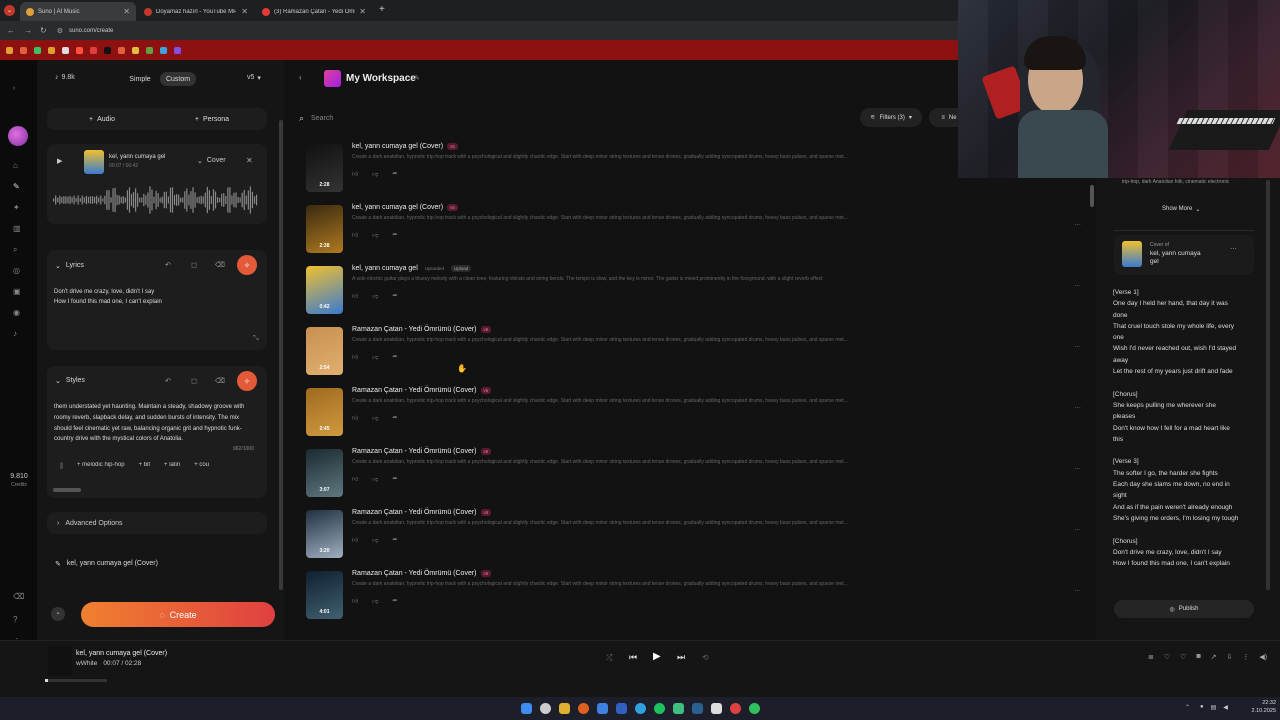 Image resolution: width=1280 pixels, height=720 pixels. Describe the element at coordinates (178, 614) in the screenshot. I see `create-button: ◌ Create` at that location.